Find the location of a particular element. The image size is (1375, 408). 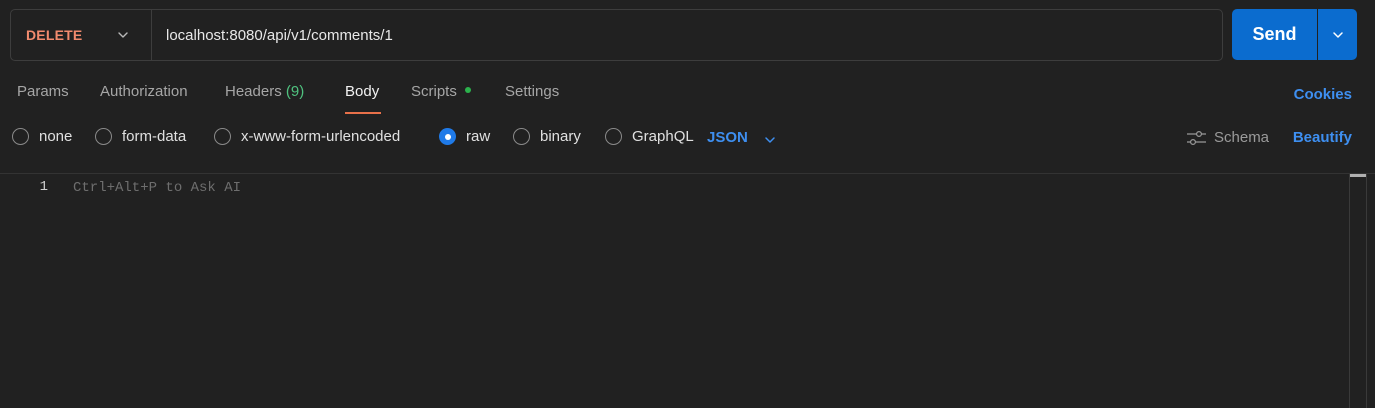

url-input is located at coordinates (686, 35).